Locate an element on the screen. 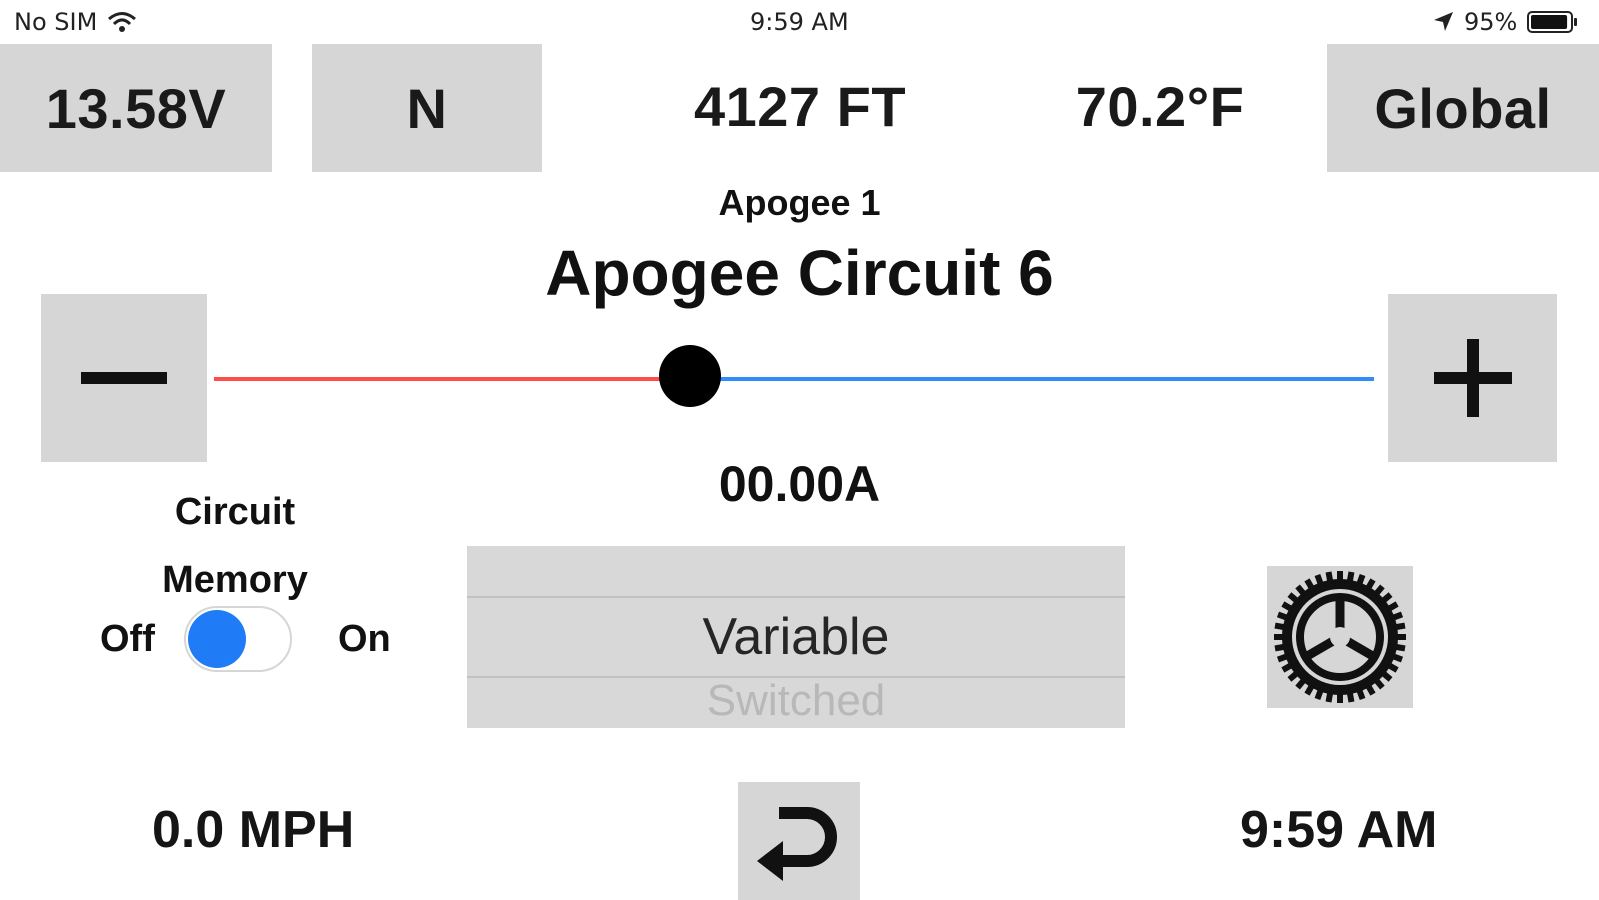  voltage-value: 13.58V is located at coordinates (136, 108).